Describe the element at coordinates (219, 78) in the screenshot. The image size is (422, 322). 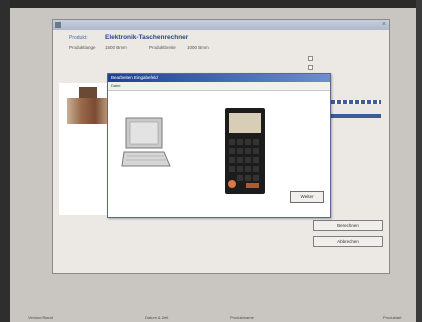
I see `dialog-titlebar: Bearbeiten Eingabefeld` at that location.